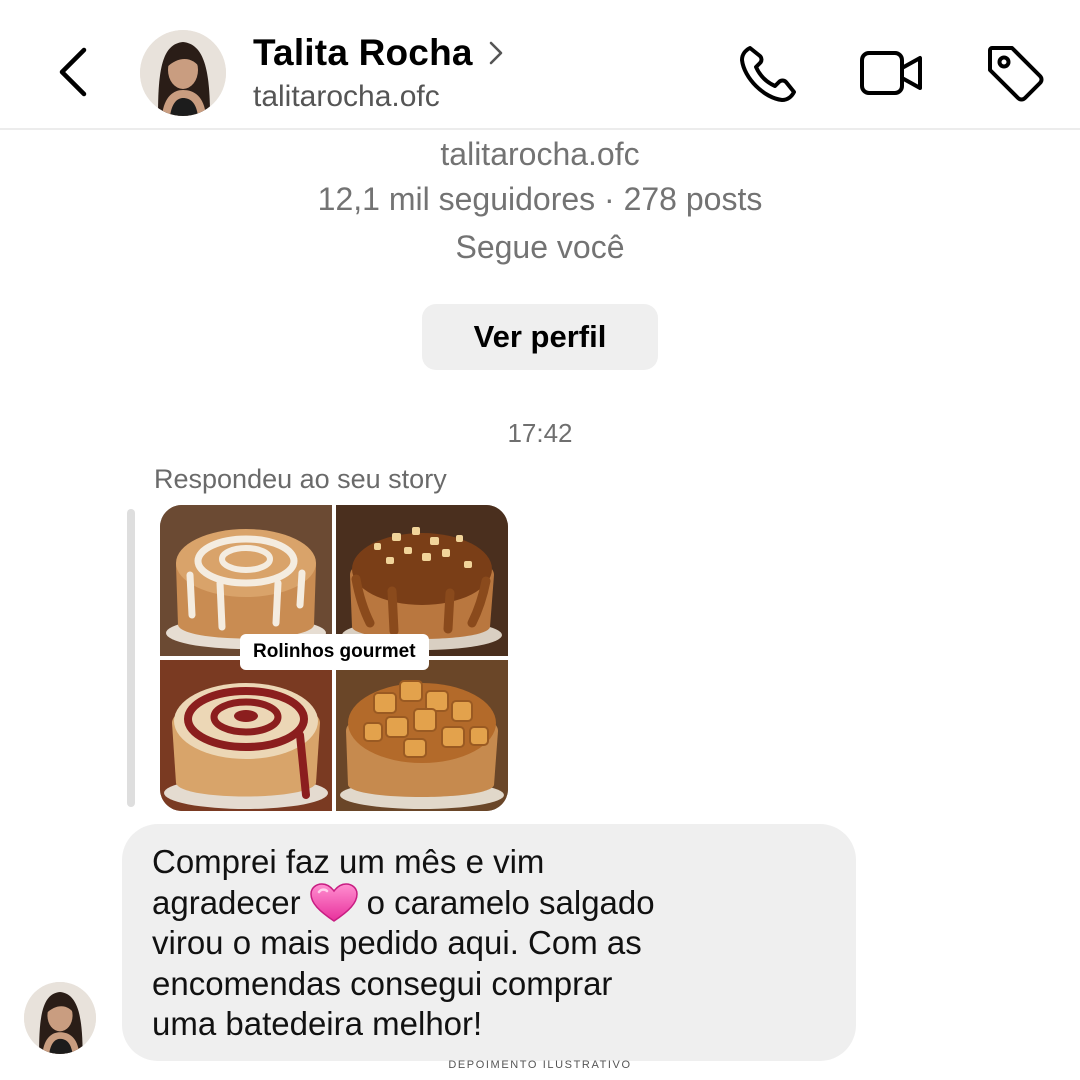 The width and height of the screenshot is (1080, 1080). I want to click on story-thumbnail: Rolinhos gourmet, so click(334, 658).